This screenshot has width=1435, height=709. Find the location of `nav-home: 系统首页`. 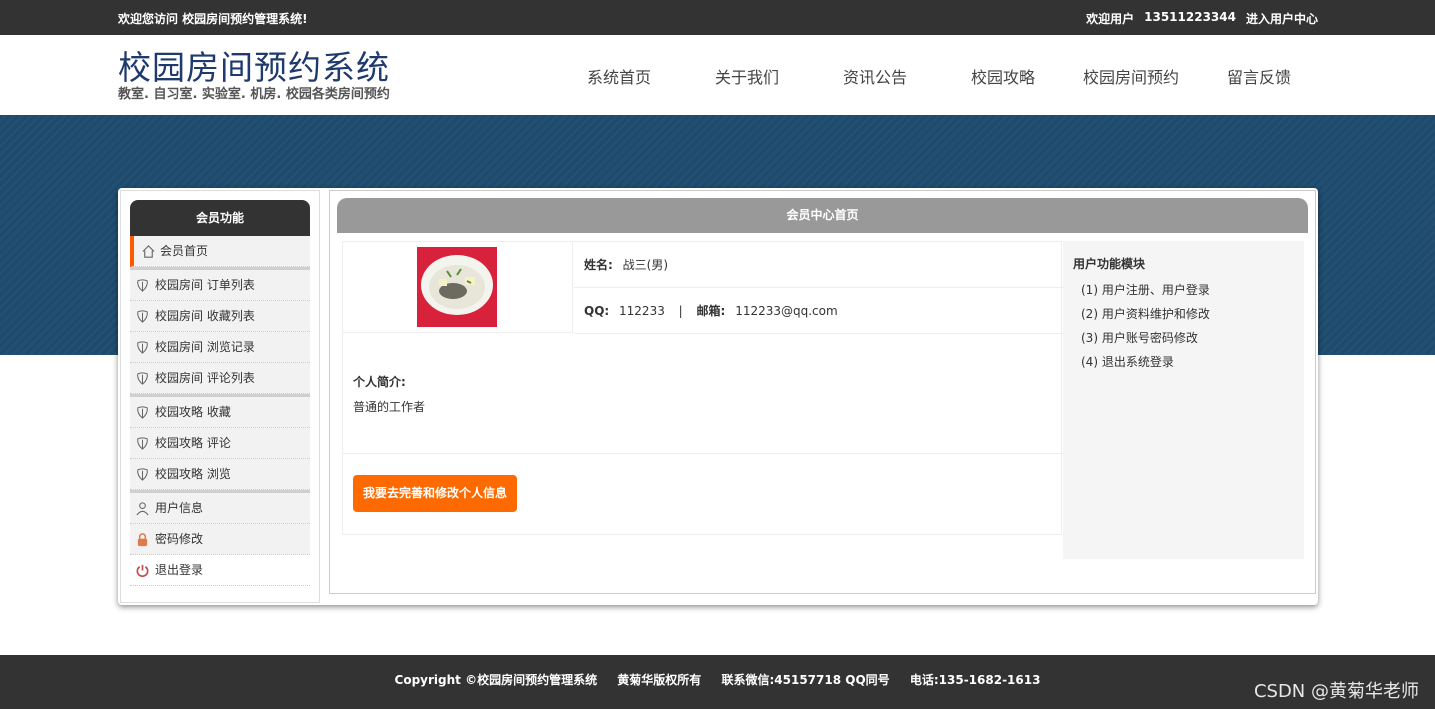

nav-home: 系统首页 is located at coordinates (619, 76).